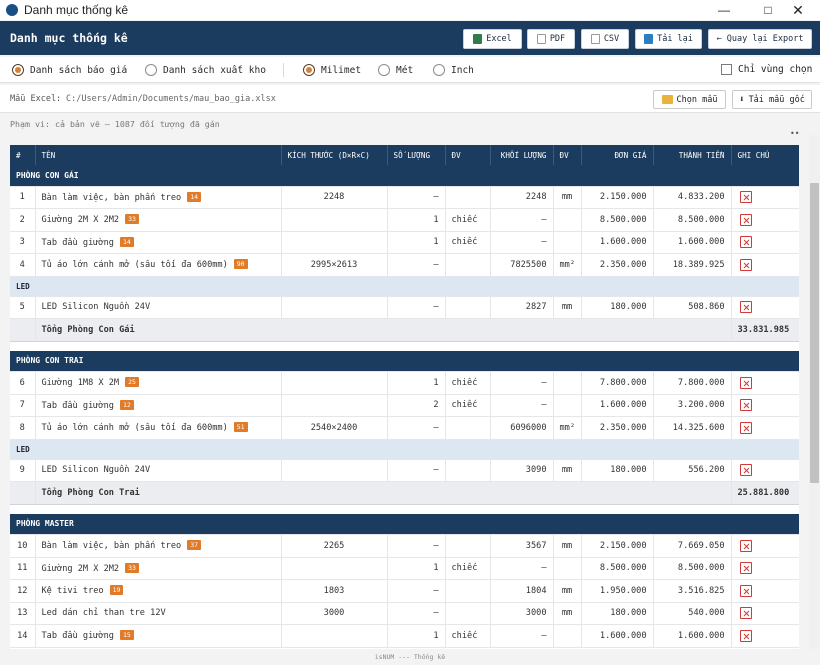 This screenshot has height=665, width=820. What do you see at coordinates (492, 39) in the screenshot?
I see `export-excel-button: Excel` at bounding box center [492, 39].